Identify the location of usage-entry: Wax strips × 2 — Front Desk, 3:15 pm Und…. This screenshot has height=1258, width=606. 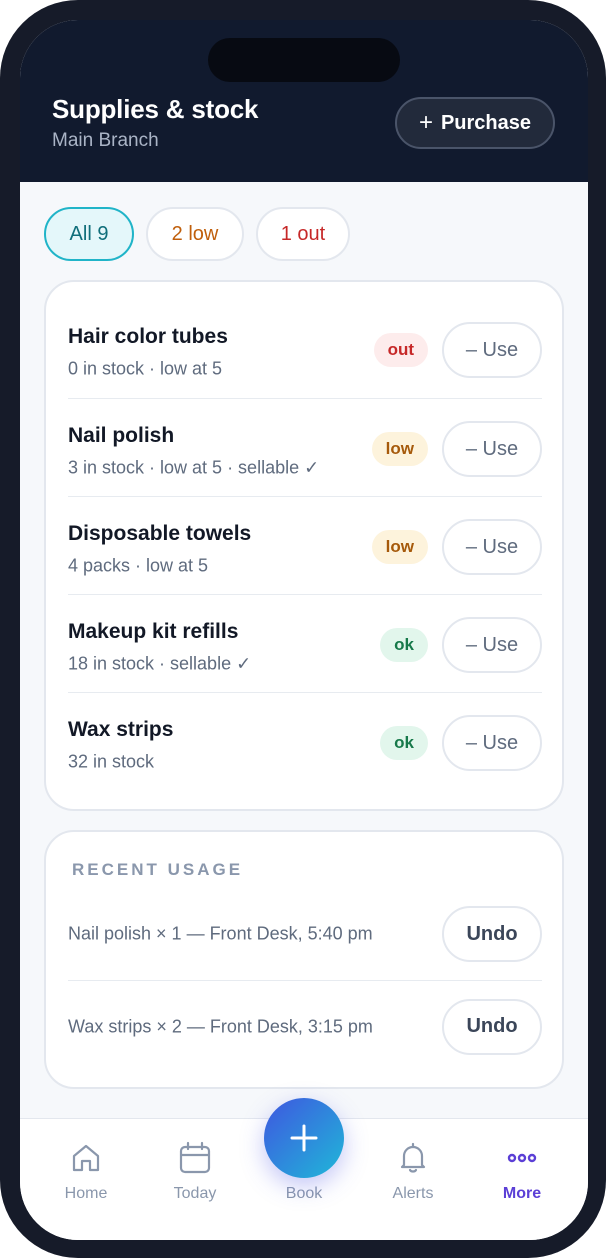
(305, 1026).